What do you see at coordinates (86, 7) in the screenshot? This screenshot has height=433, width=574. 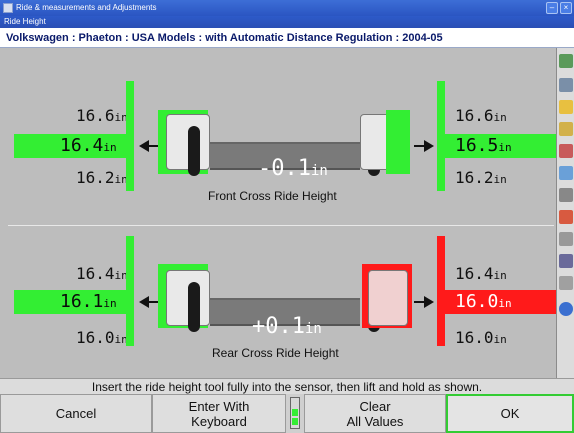 I see `window-title: Ride & measurements and Adjustments` at bounding box center [86, 7].